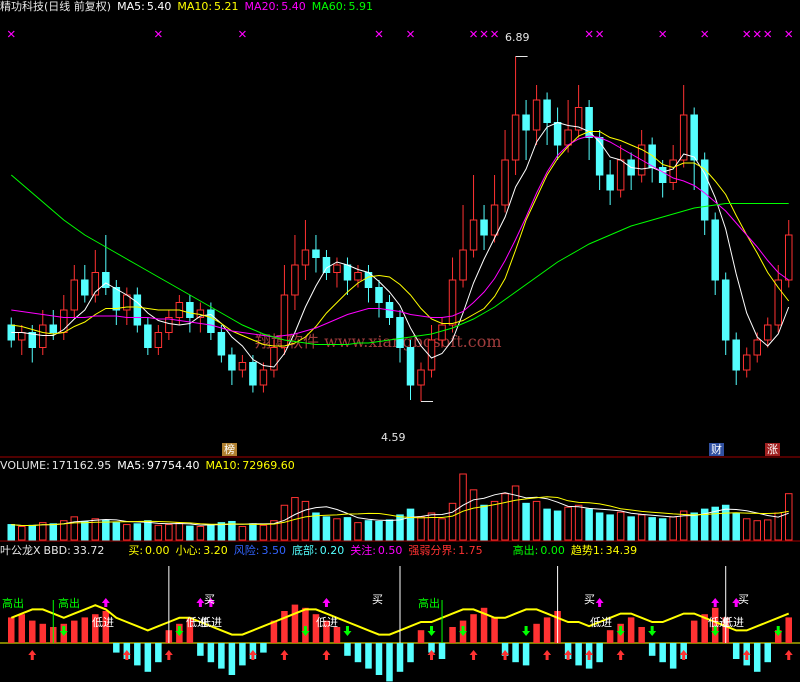  Describe the element at coordinates (431, 631) in the screenshot. I see `down-arrow-icon` at that location.